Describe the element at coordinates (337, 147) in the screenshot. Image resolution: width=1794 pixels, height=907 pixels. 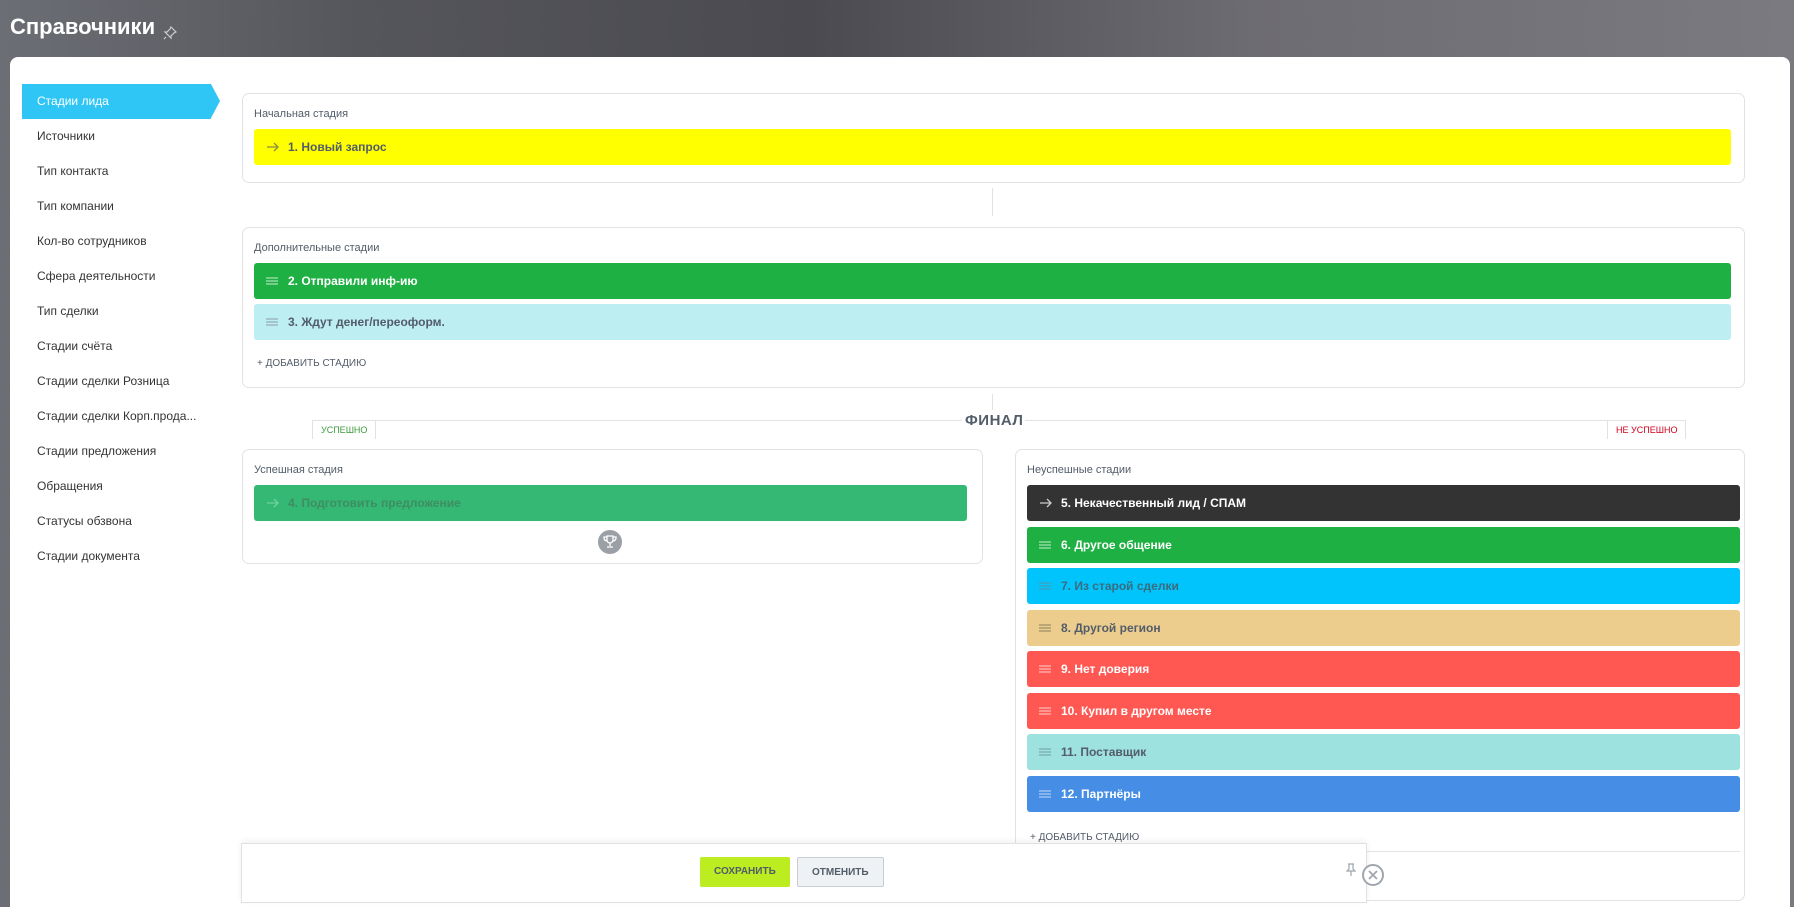
I see `stage-label: 1. Новый запрос` at that location.